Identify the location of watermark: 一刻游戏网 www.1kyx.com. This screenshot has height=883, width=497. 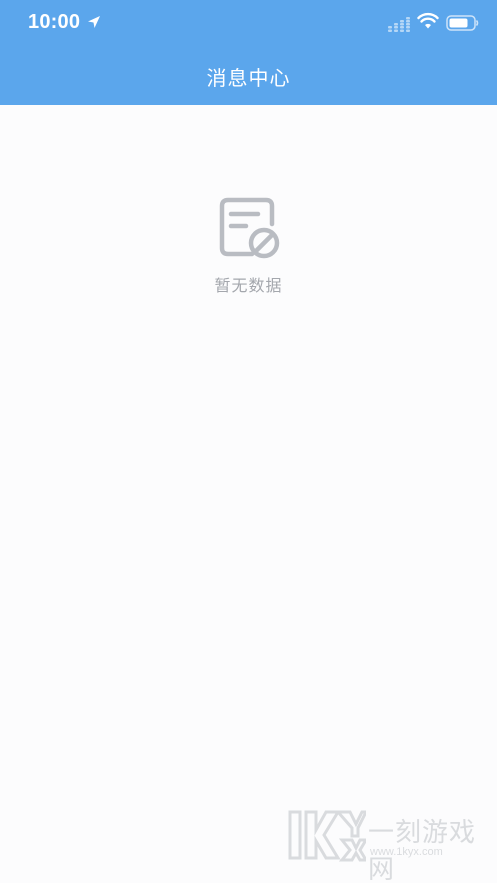
(391, 845).